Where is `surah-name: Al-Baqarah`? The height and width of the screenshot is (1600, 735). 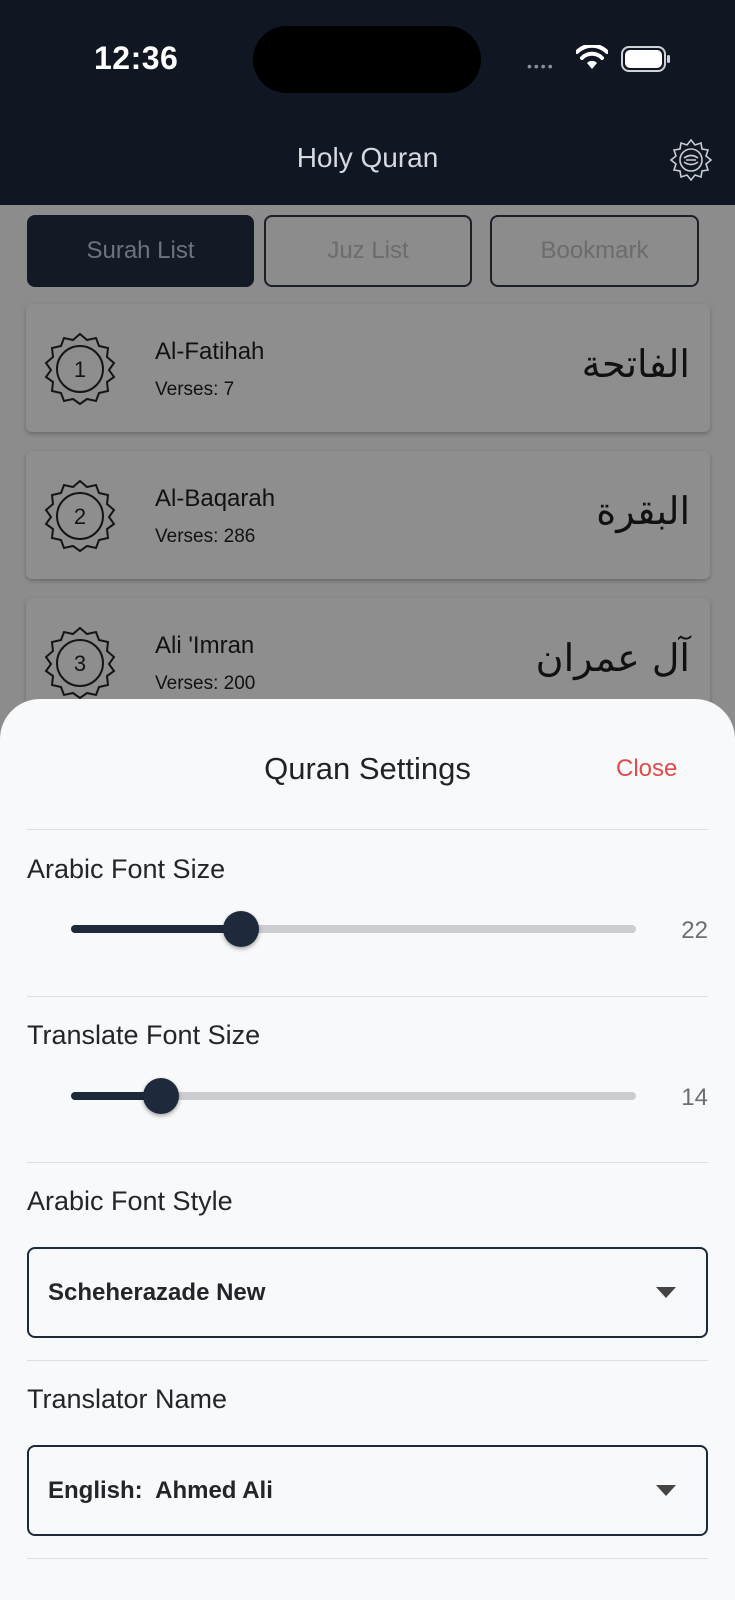 surah-name: Al-Baqarah is located at coordinates (215, 498).